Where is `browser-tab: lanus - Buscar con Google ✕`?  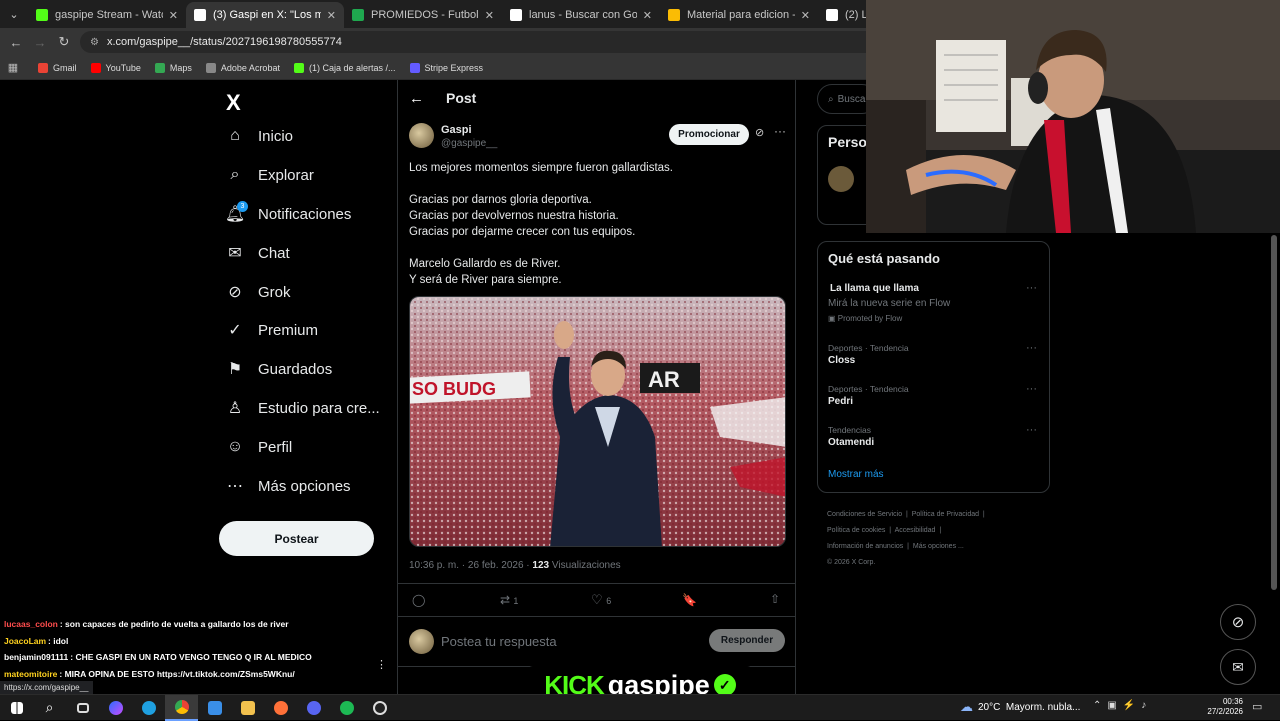
browser-tab: lanus - Buscar con Google ✕ is located at coordinates (581, 15).